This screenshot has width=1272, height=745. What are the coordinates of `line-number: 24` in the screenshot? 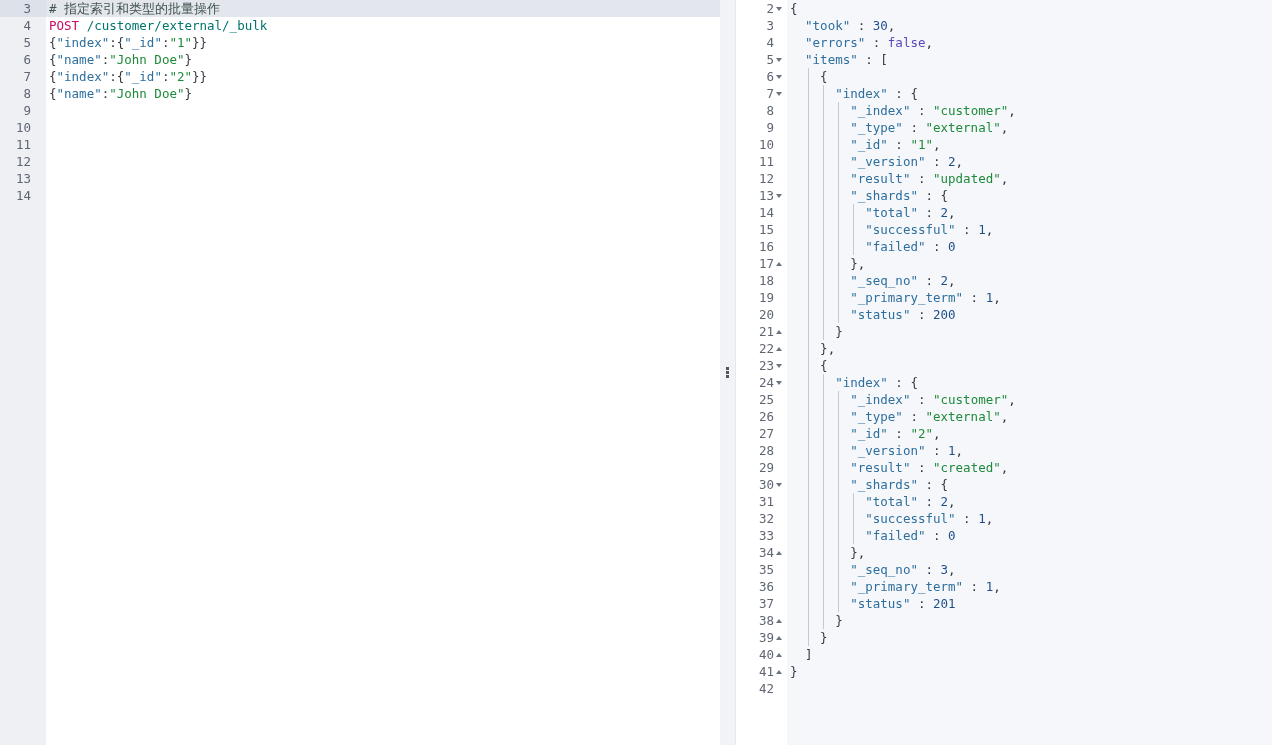 It's located at (766, 382).